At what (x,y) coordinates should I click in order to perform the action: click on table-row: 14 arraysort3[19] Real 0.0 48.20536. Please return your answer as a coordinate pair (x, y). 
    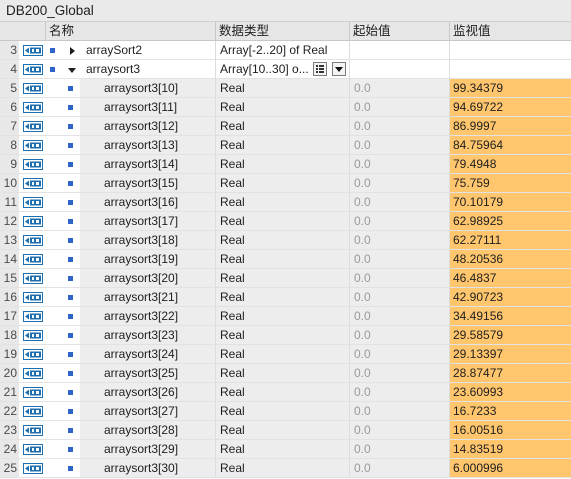
    Looking at the image, I should click on (285, 259).